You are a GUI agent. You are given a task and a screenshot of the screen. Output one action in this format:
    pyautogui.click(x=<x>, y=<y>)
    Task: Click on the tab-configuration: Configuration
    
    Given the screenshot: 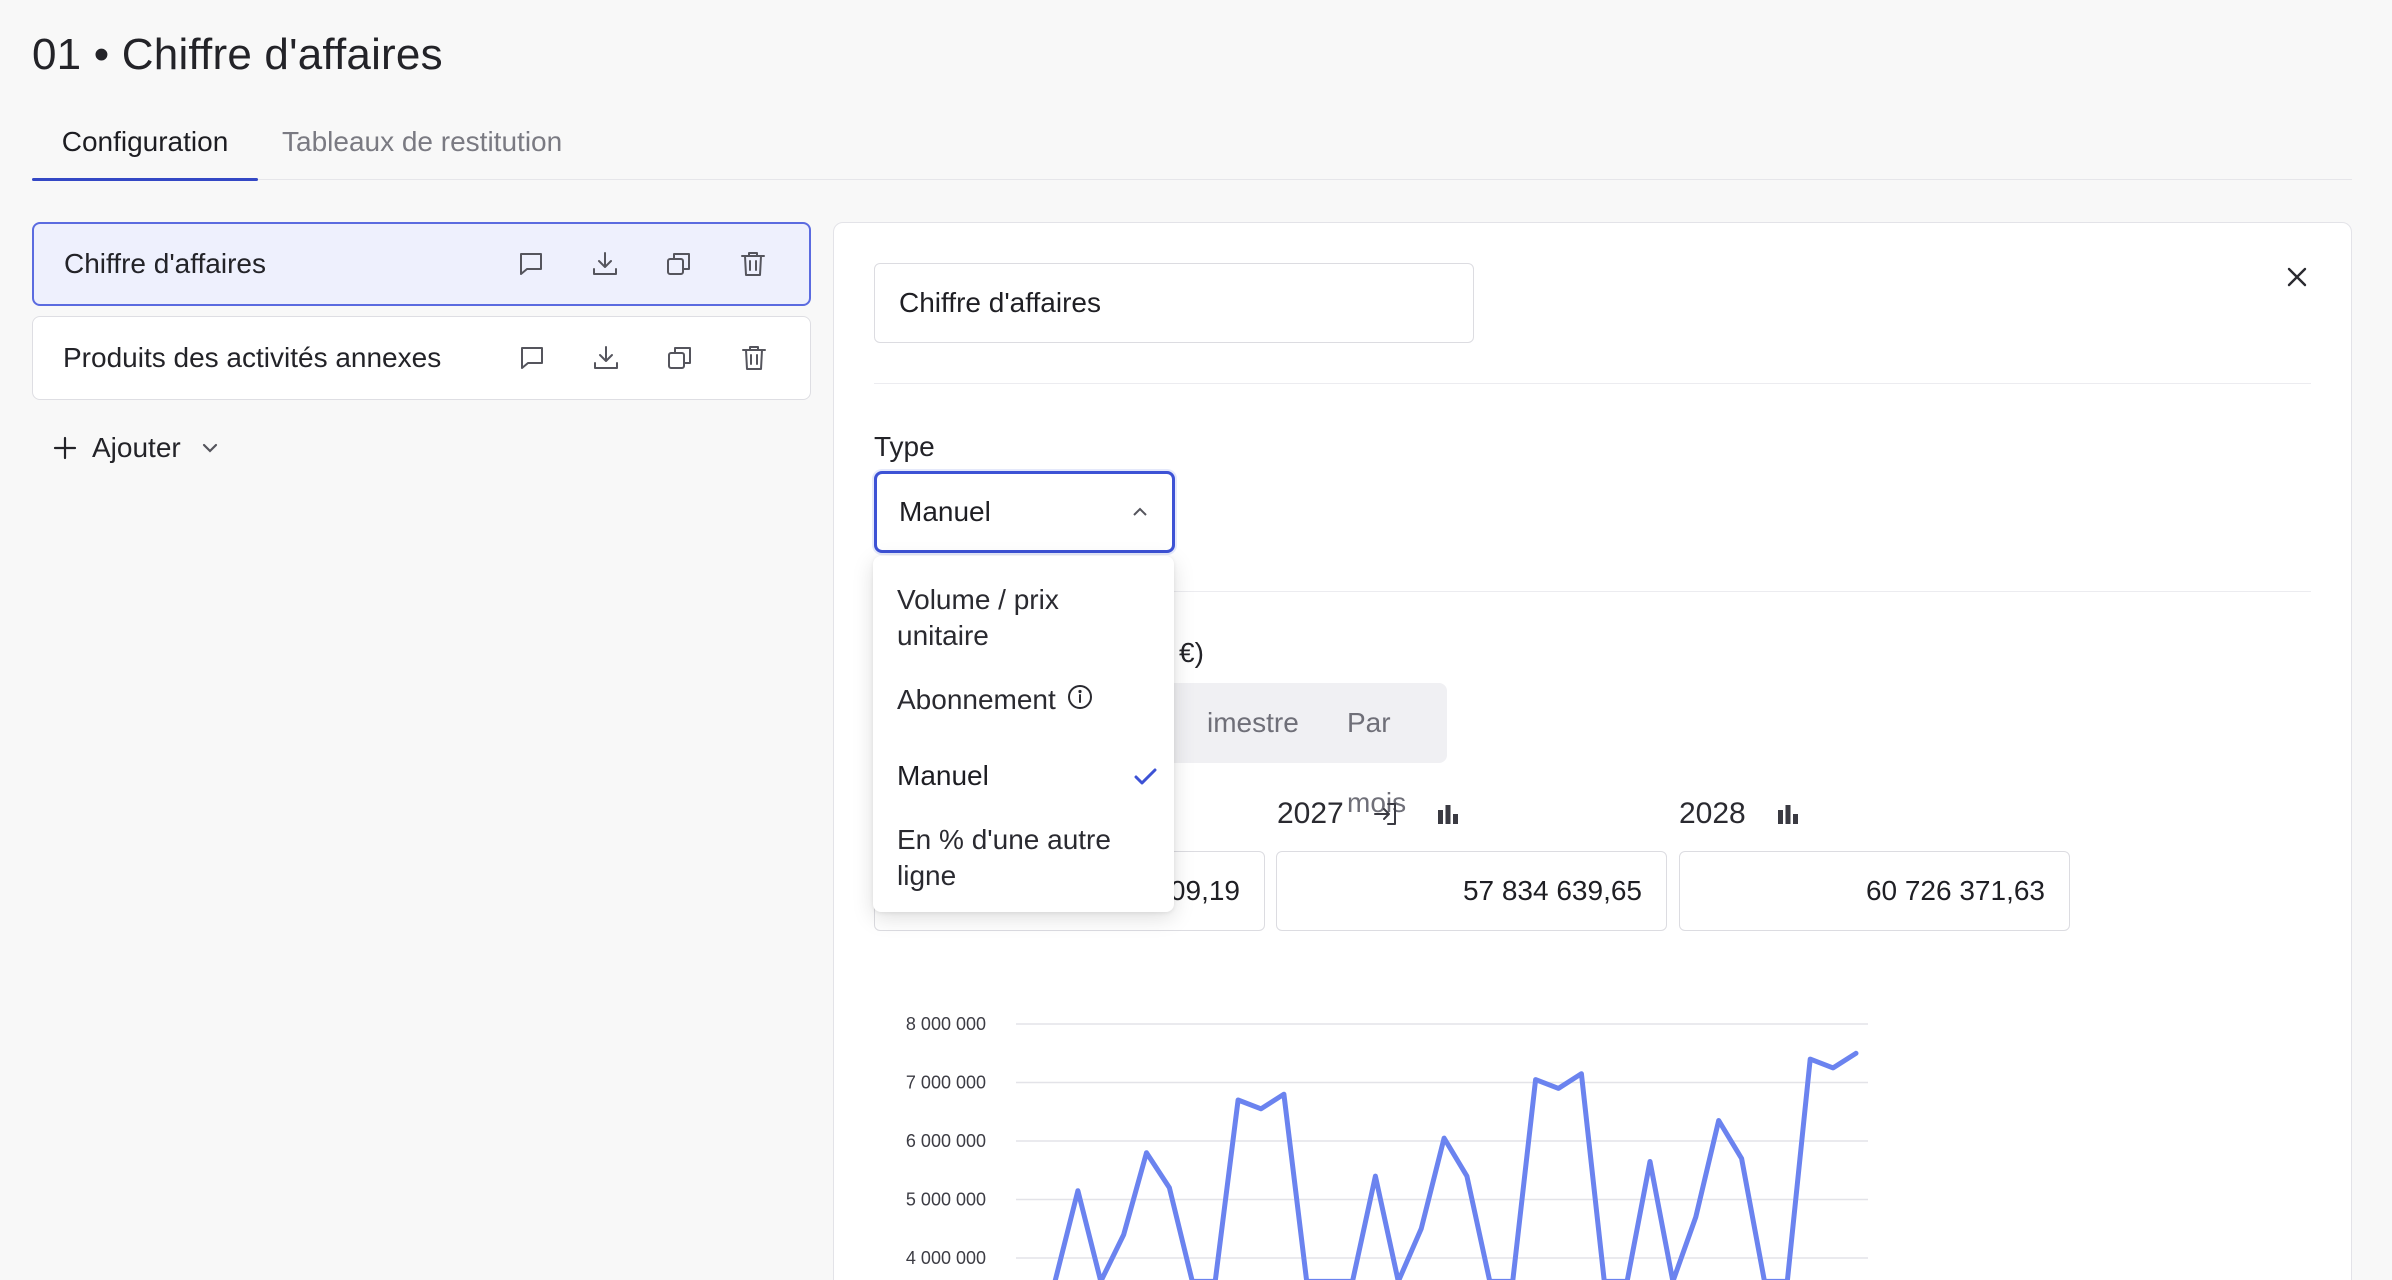 What is the action you would take?
    pyautogui.click(x=145, y=150)
    